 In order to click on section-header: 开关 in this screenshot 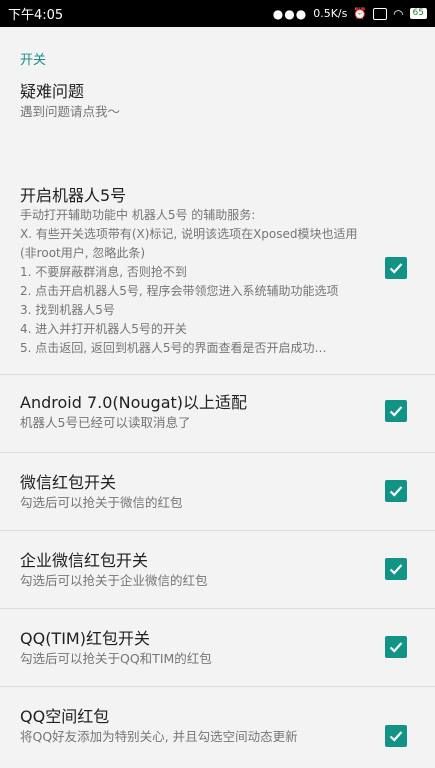, I will do `click(33, 60)`.